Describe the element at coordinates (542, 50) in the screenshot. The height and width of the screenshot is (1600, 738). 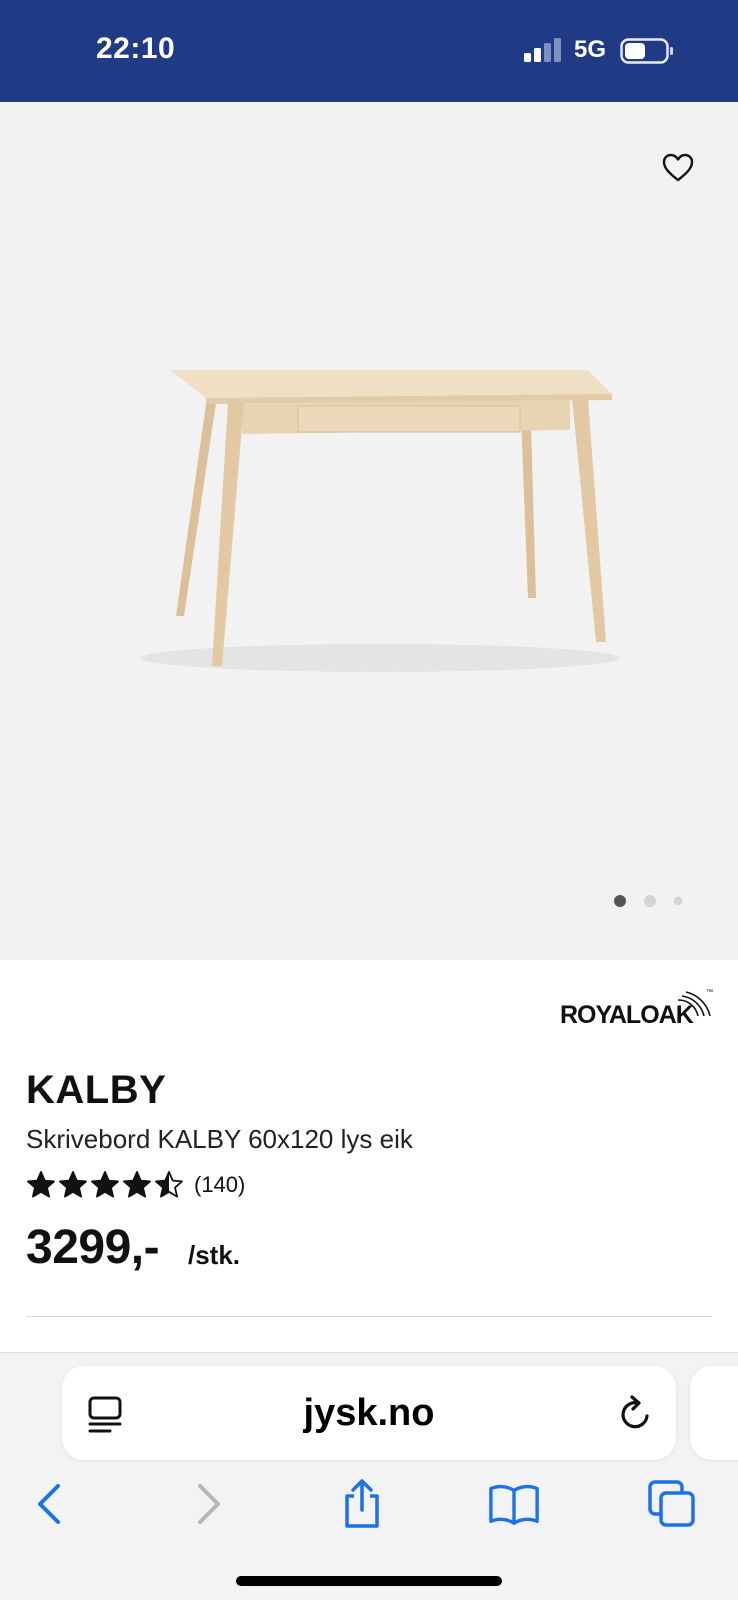
I see `signal-strength-icon` at that location.